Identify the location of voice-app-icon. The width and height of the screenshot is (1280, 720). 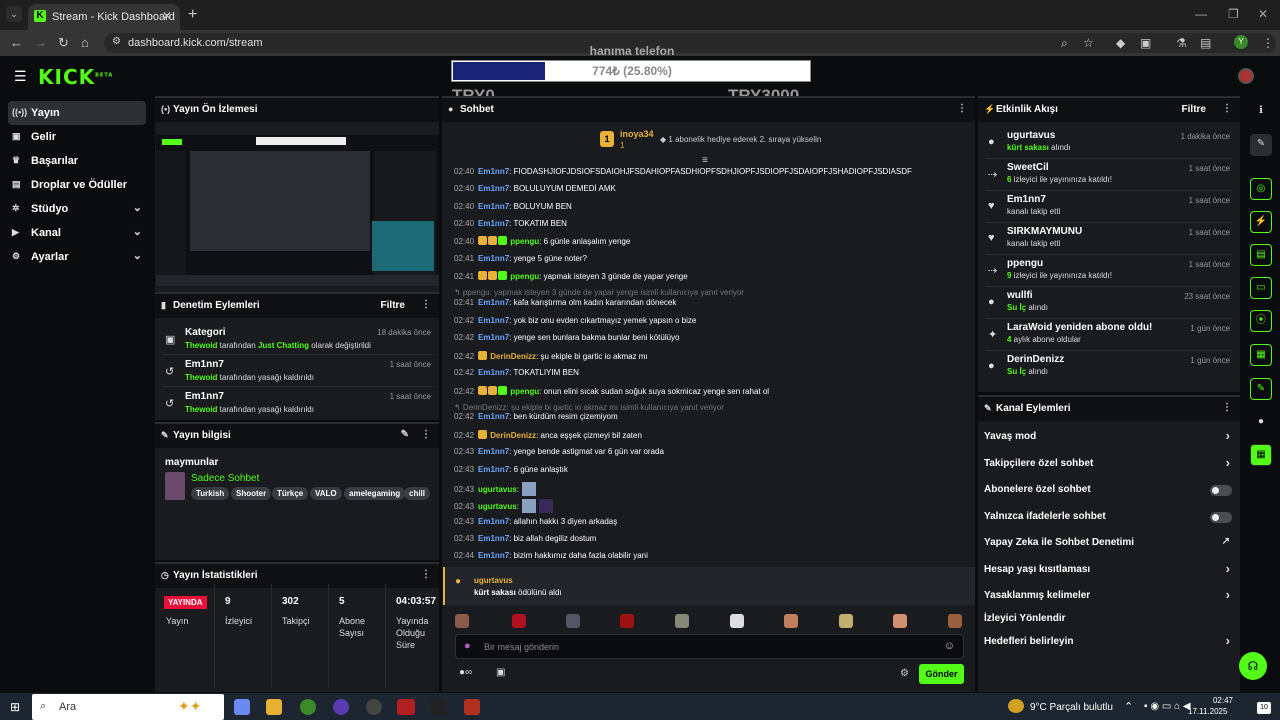
(406, 707).